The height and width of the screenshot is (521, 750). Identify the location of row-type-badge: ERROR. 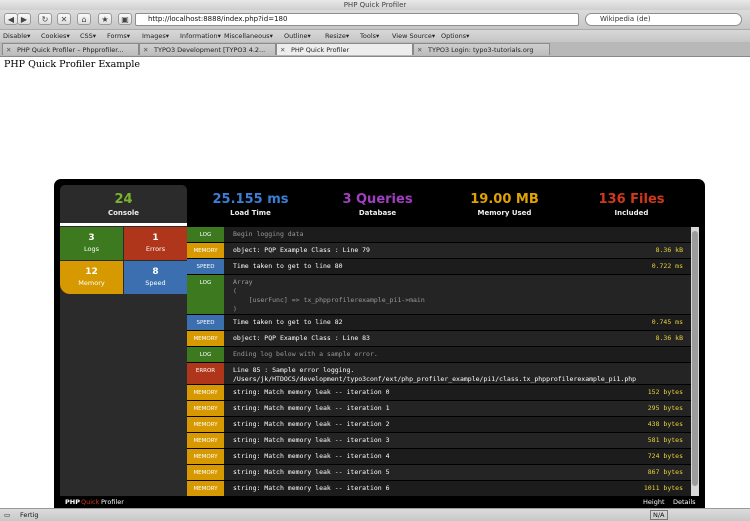
(205, 373).